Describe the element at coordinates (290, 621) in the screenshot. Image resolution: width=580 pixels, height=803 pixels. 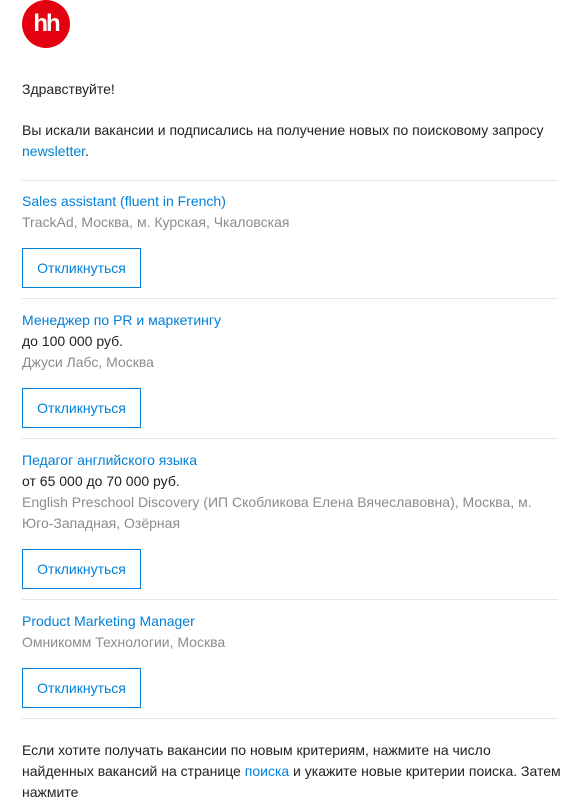
I see `vacancy-title-link: Product Marketing Manager` at that location.